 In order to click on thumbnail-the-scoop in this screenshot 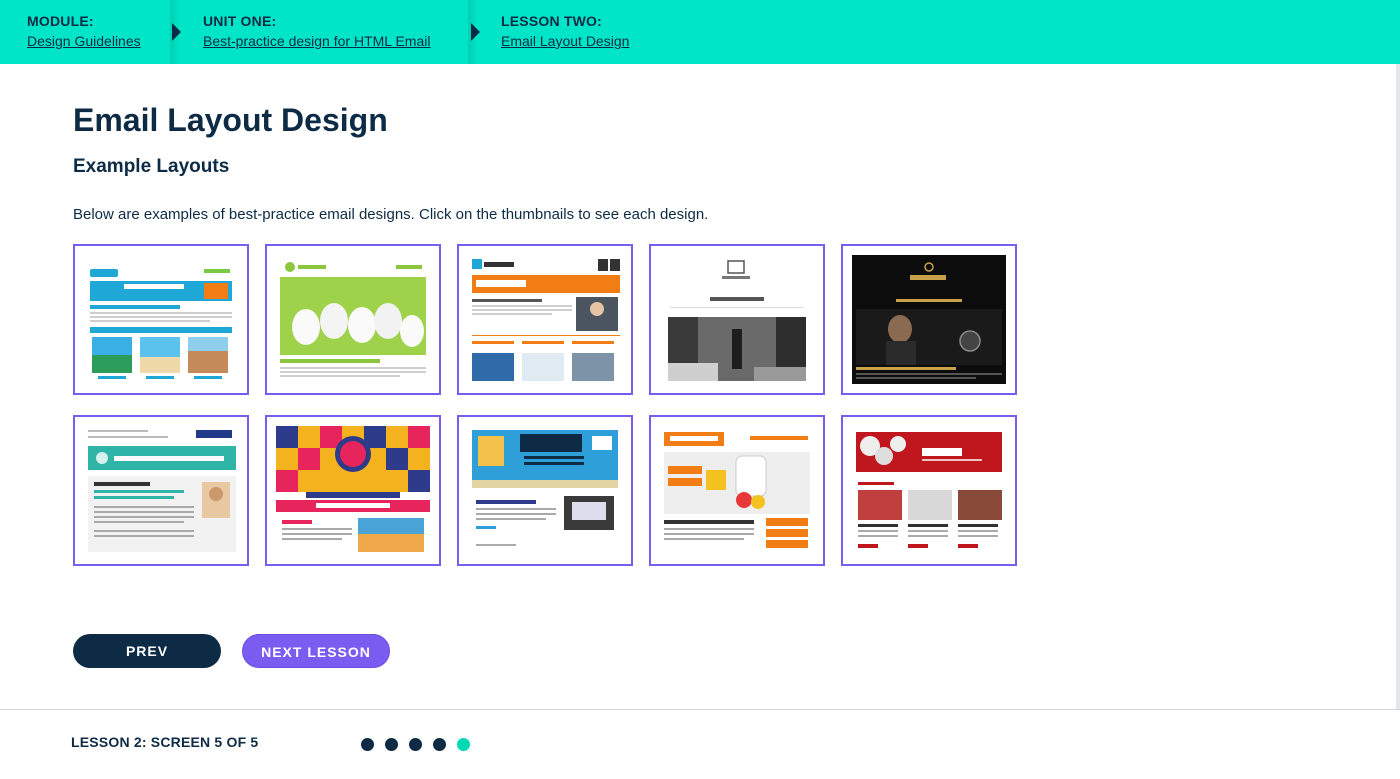, I will do `click(353, 490)`.